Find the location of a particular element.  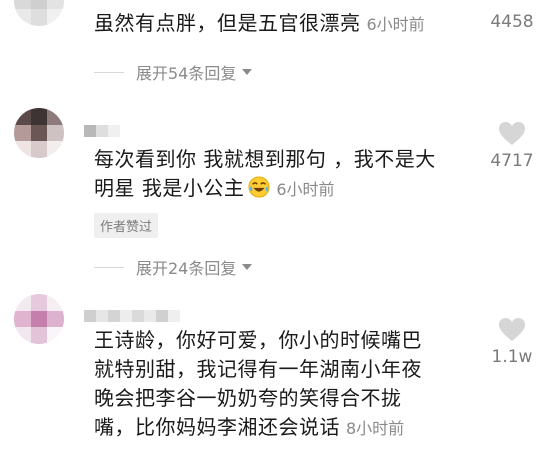

like-count: 4458 is located at coordinates (512, 22).